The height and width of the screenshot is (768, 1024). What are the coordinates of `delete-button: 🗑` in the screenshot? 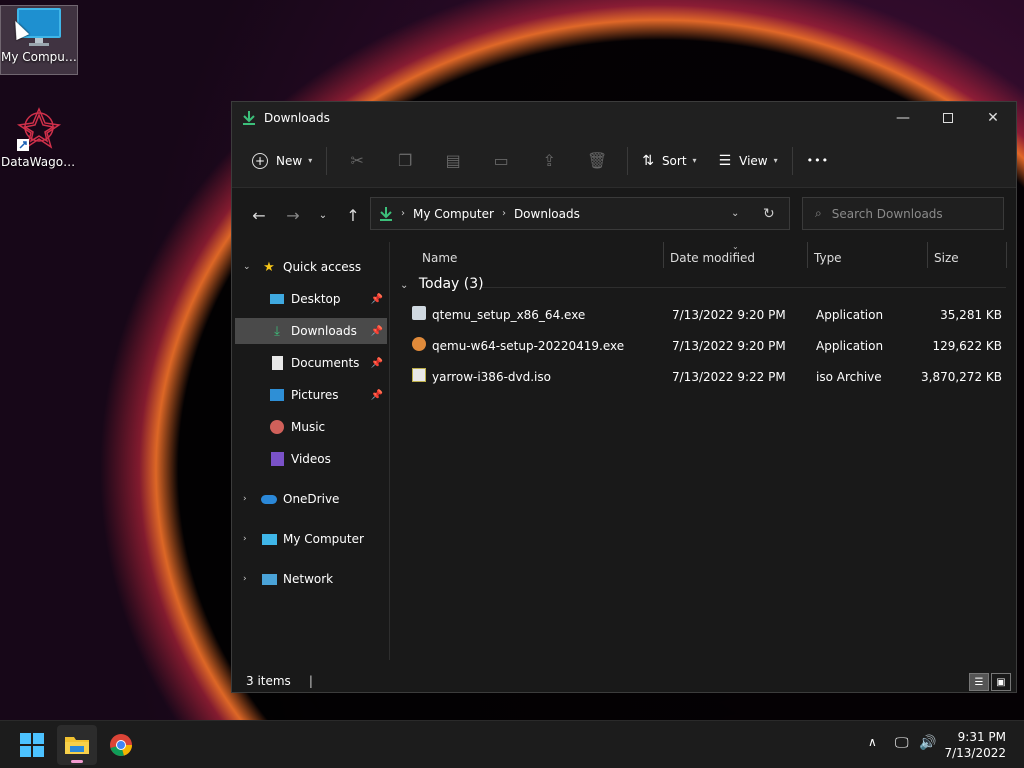 It's located at (597, 161).